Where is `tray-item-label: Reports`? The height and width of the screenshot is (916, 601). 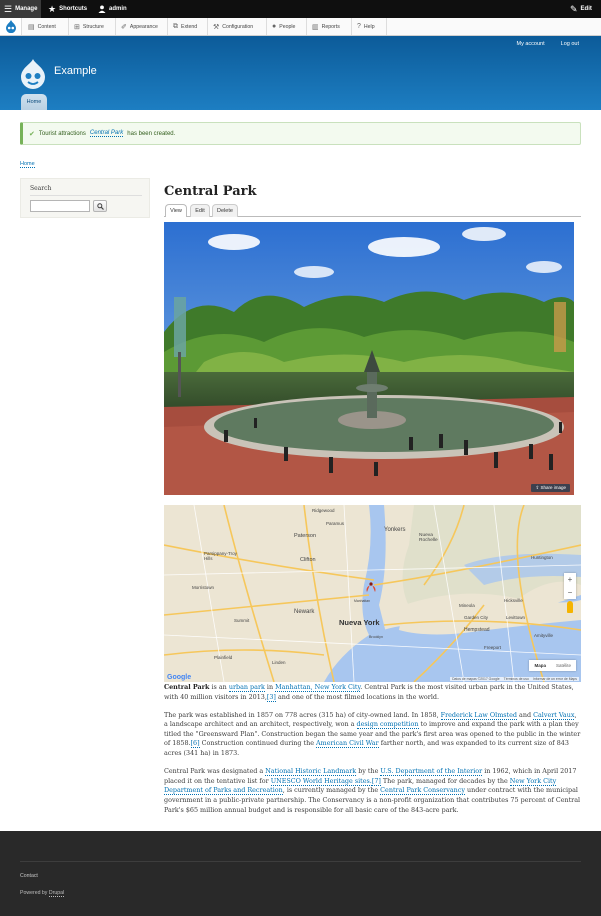 tray-item-label: Reports is located at coordinates (330, 26).